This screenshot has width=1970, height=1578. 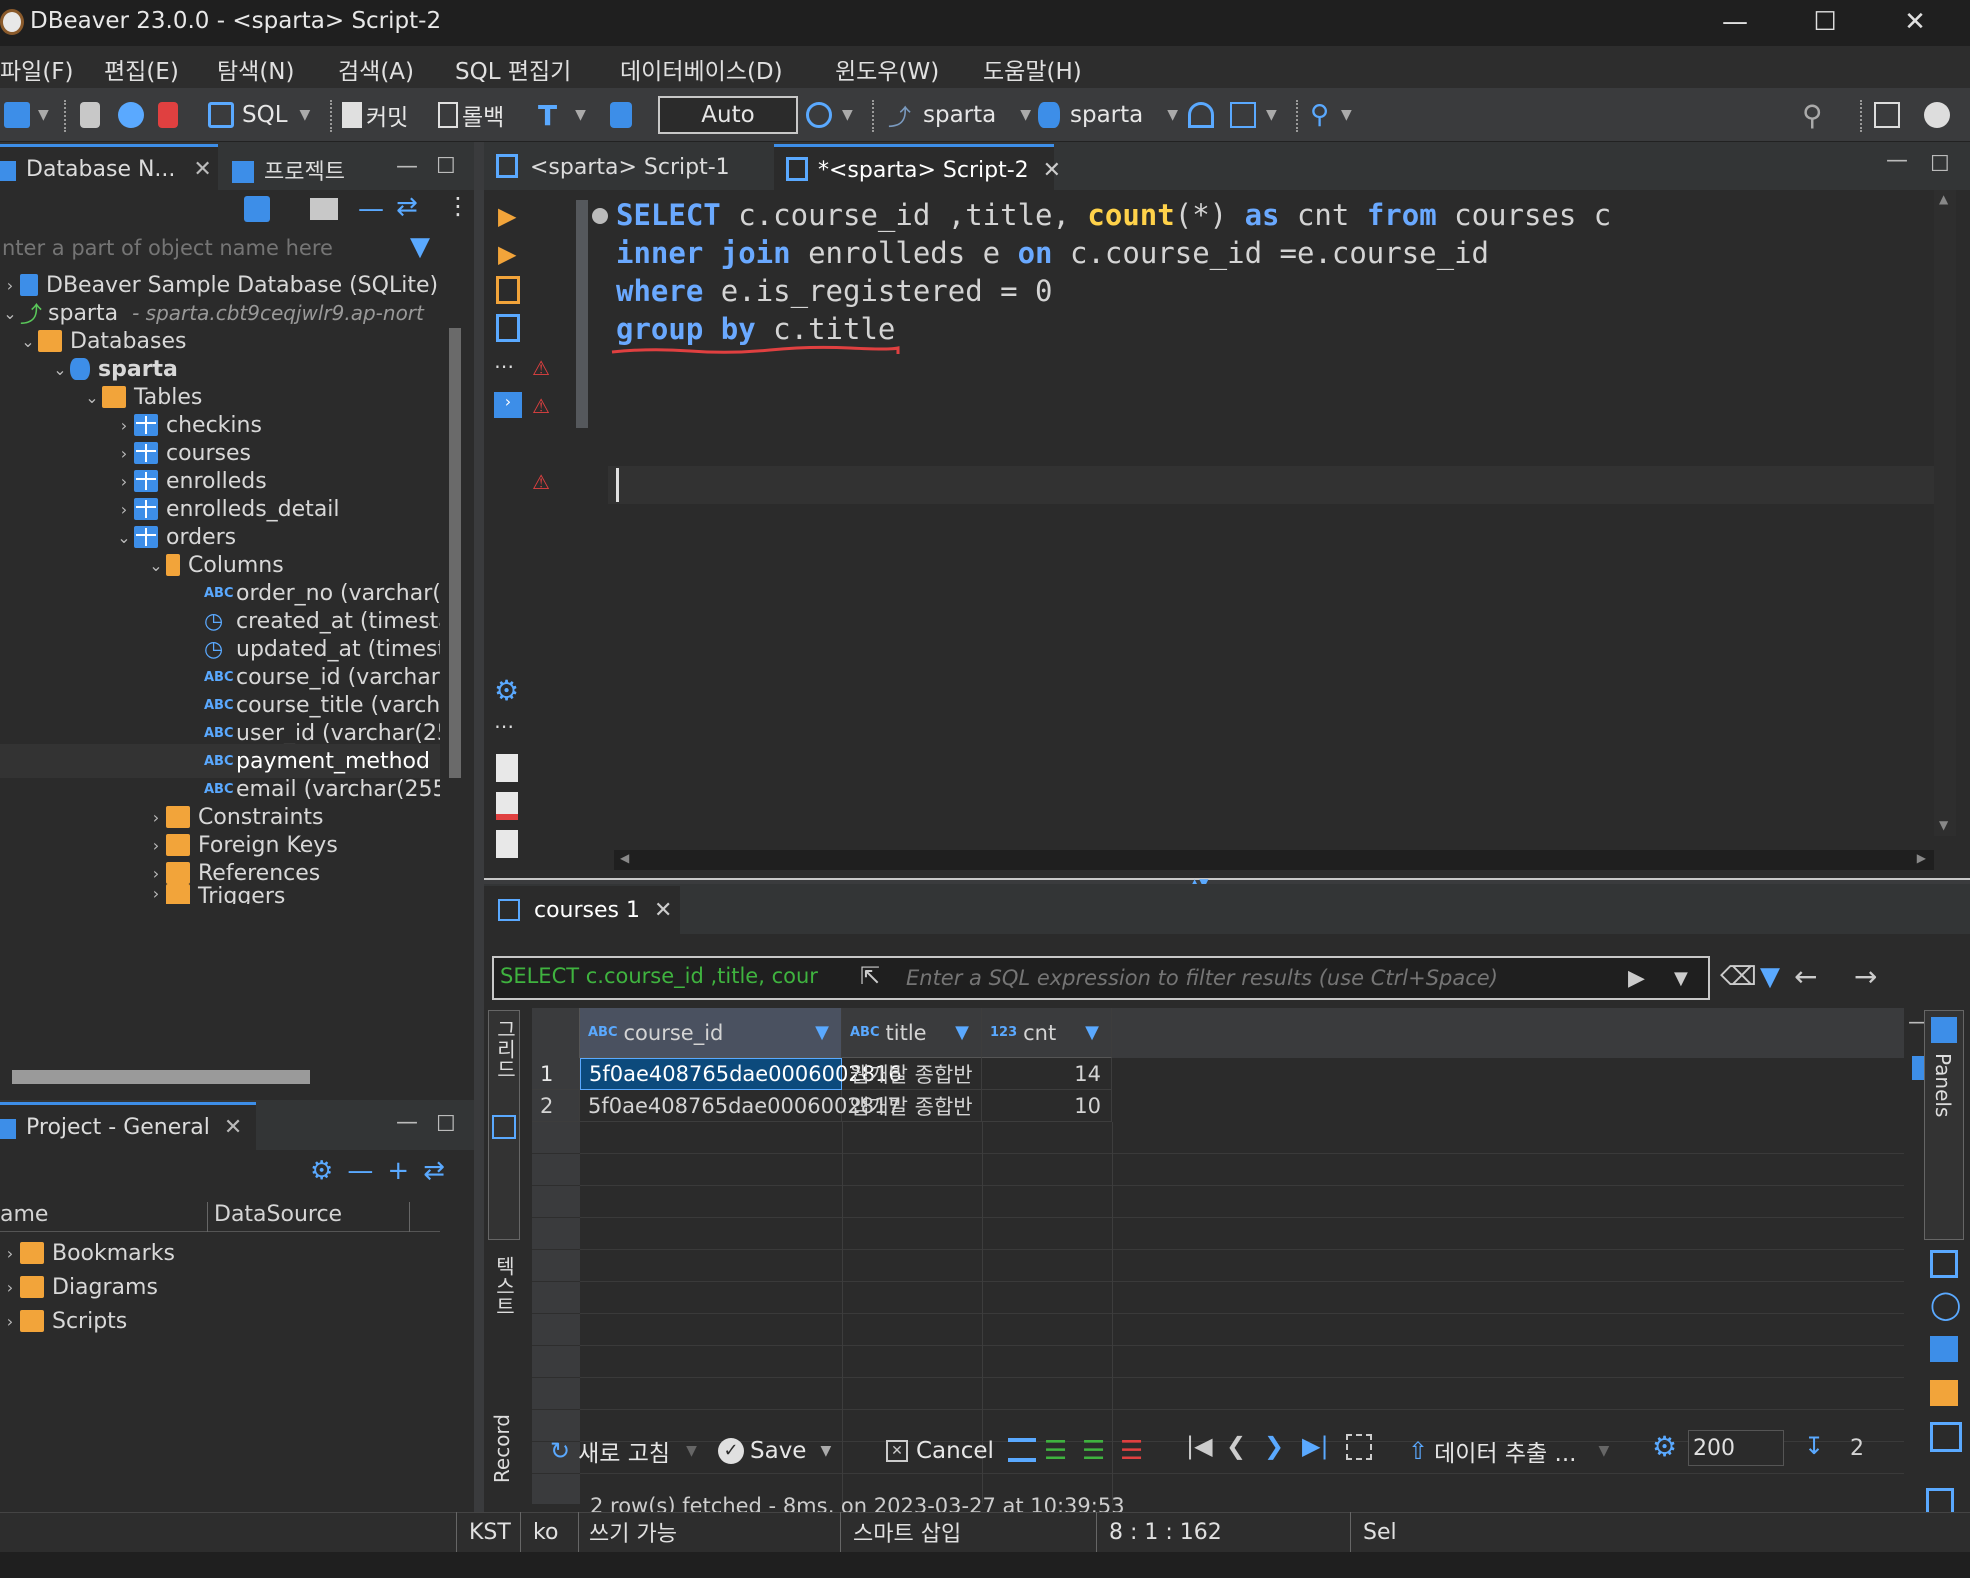 What do you see at coordinates (255, 69) in the screenshot?
I see `menu-navigate: 탐색(N)` at bounding box center [255, 69].